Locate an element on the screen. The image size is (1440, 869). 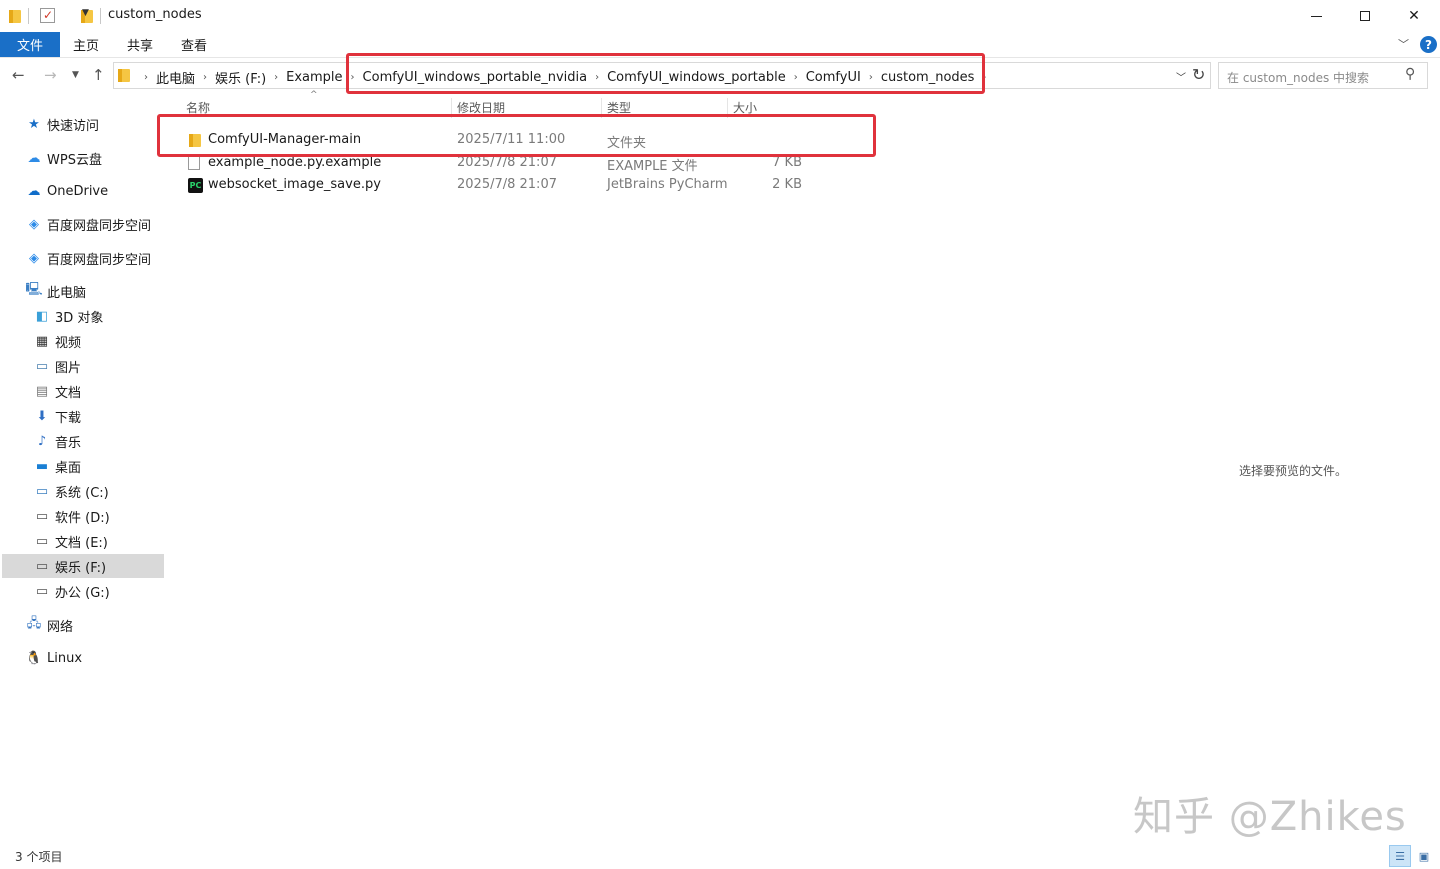
search-placeholder: 在 custom_nodes 中搜索 is located at coordinates (1298, 78).